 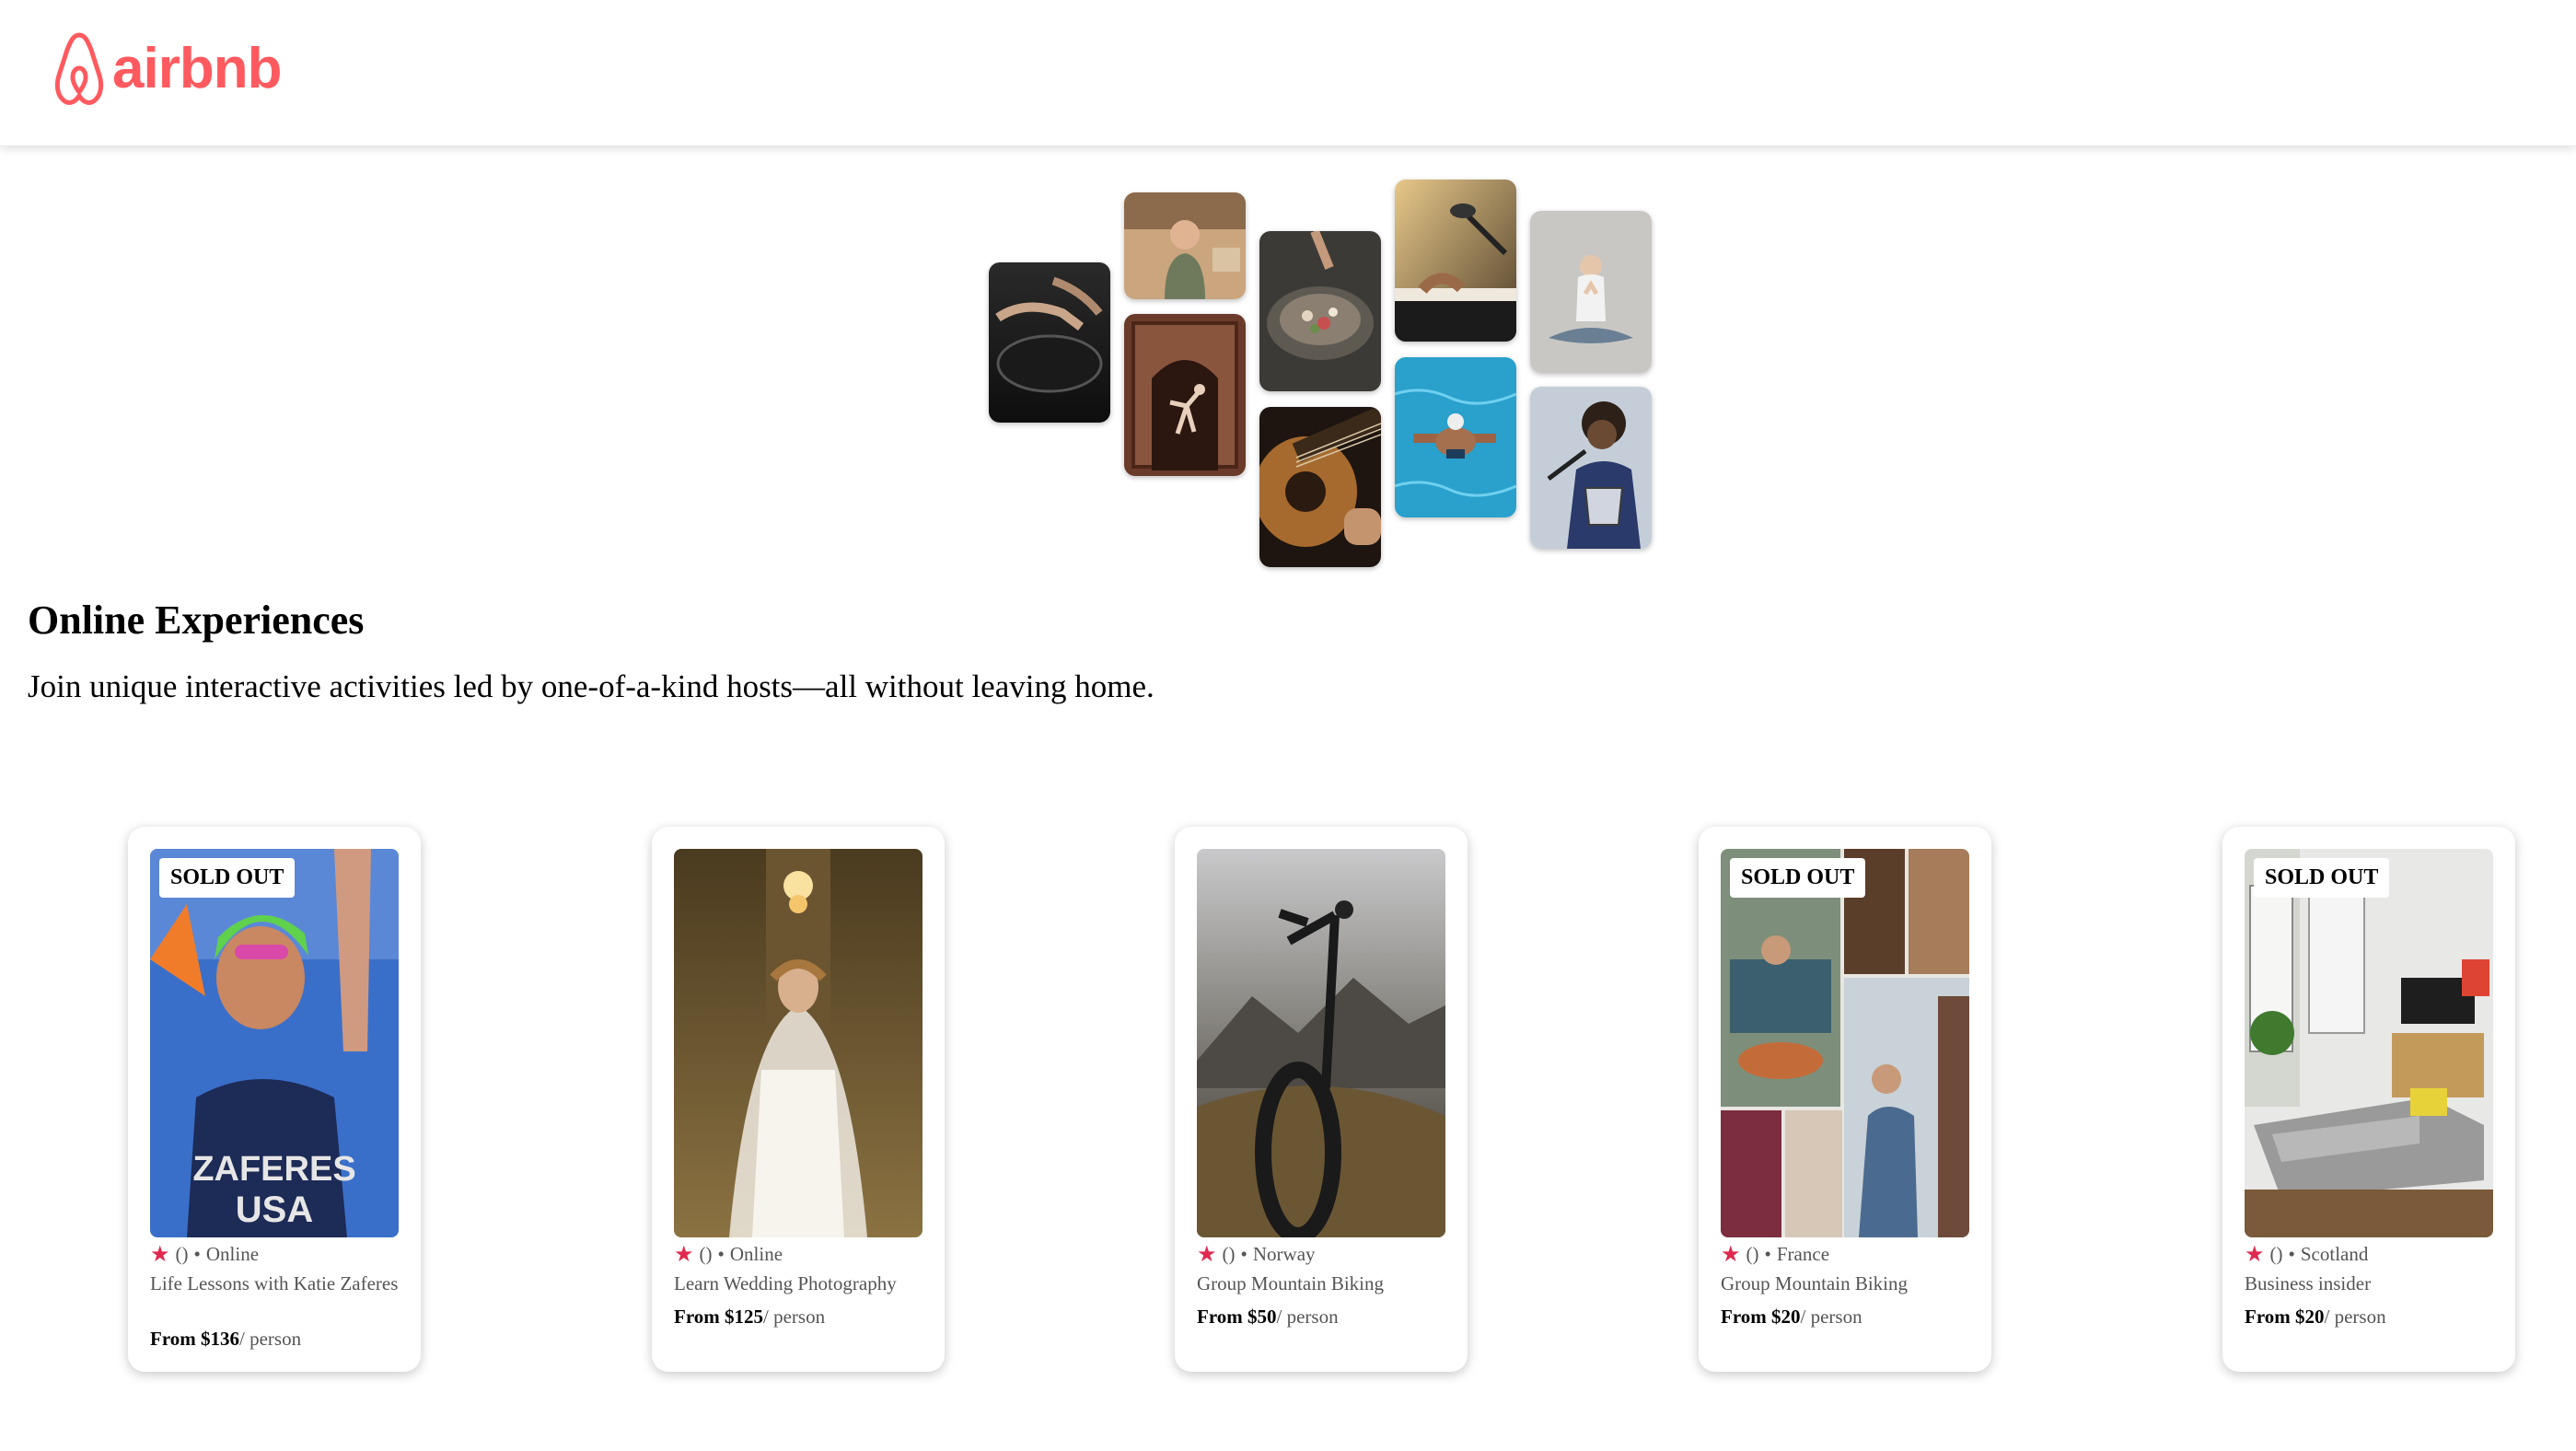 I want to click on swimmer-pool-photo, so click(x=1455, y=437).